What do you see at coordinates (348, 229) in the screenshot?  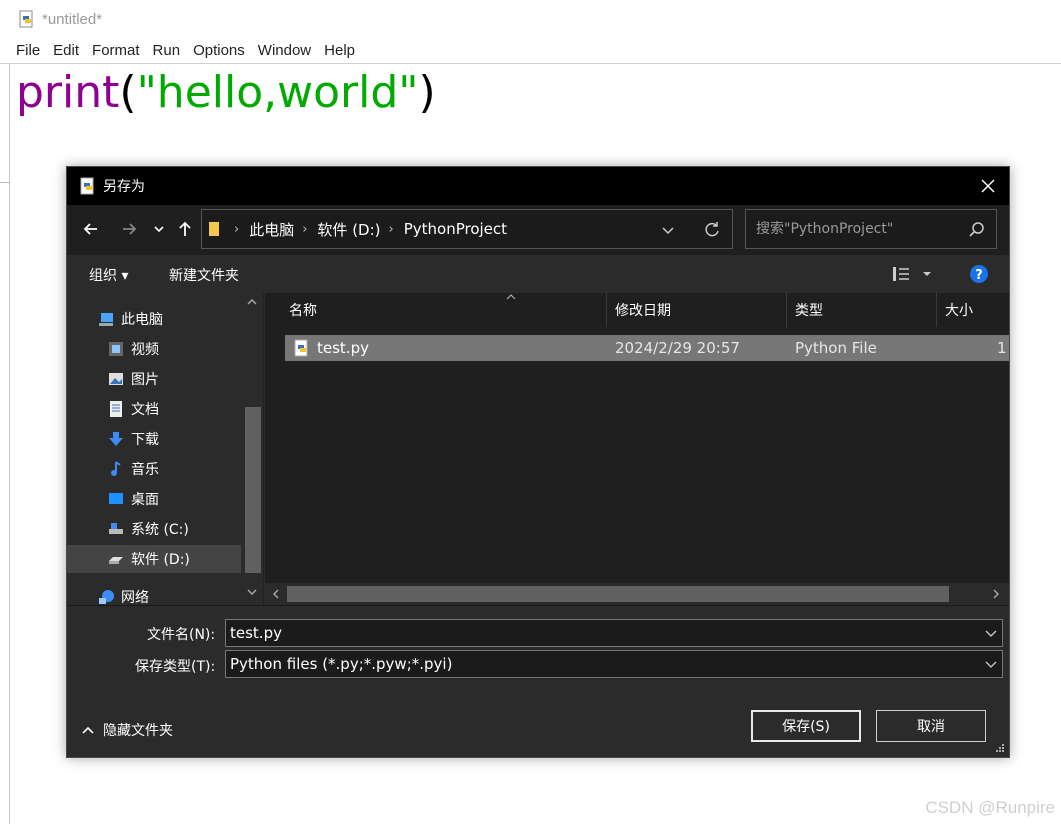 I see `breadcrumb-drive-d: 软件 (D:)` at bounding box center [348, 229].